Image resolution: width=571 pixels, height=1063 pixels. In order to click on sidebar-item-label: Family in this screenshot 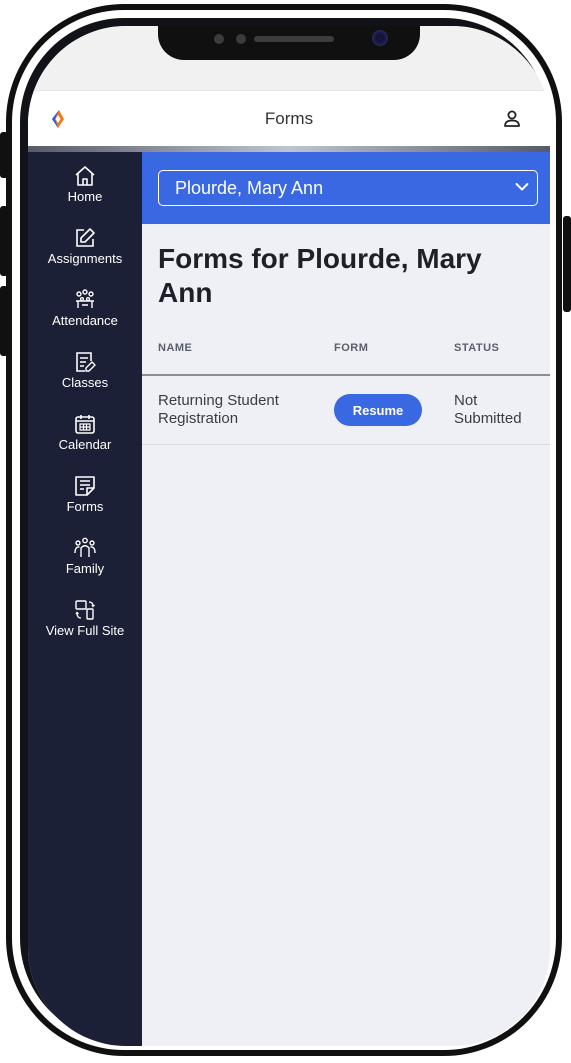, I will do `click(85, 568)`.